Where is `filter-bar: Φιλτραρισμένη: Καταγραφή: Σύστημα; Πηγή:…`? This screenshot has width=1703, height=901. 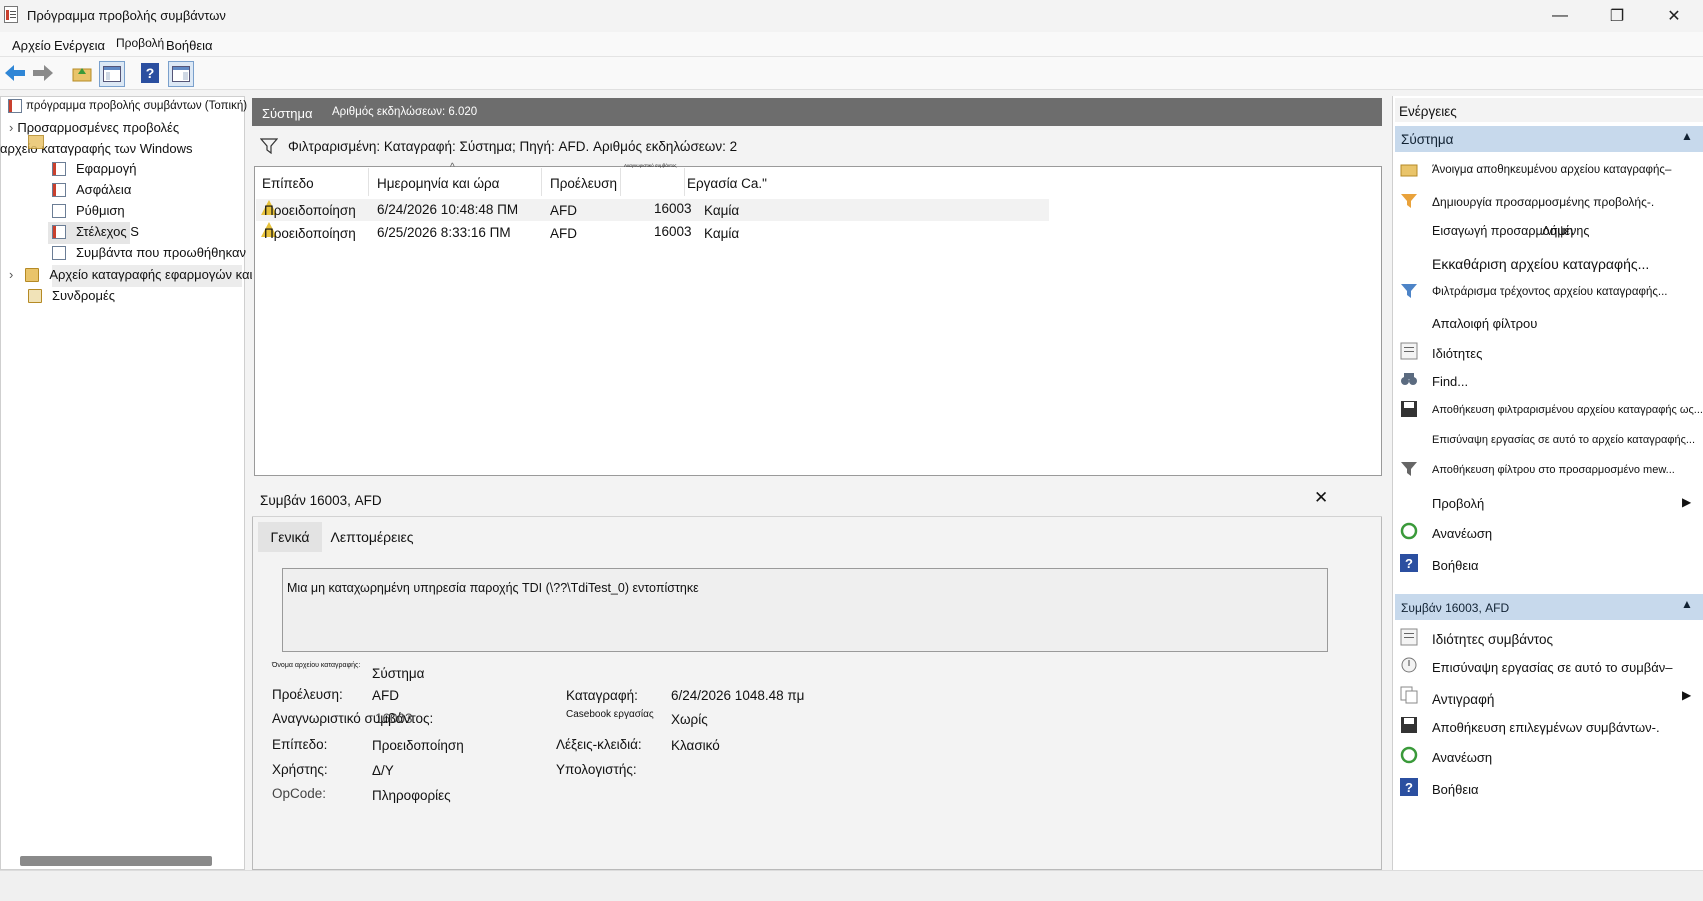
filter-bar: Φιλτραρισμένη: Καταγραφή: Σύστημα; Πηγή:… is located at coordinates (817, 147).